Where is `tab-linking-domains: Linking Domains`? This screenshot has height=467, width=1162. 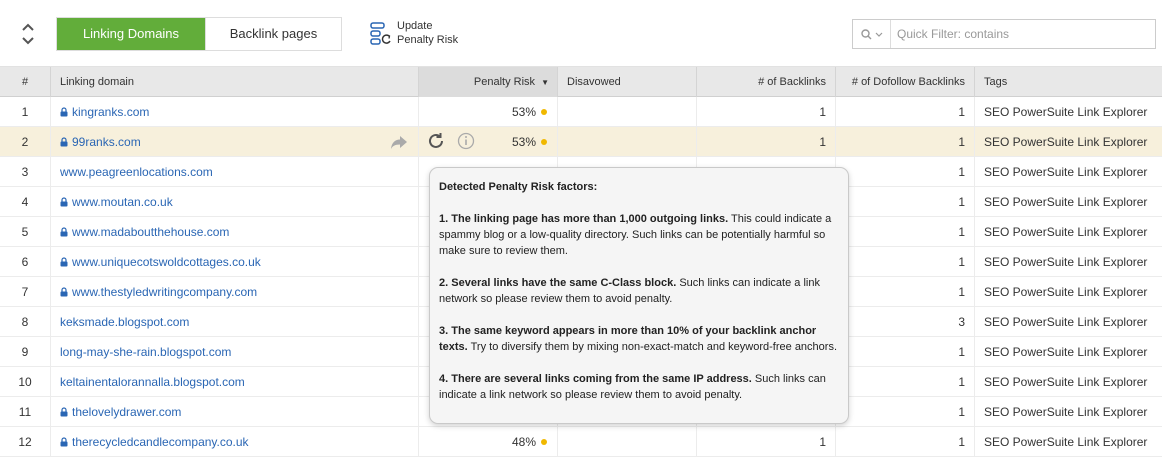
tab-linking-domains: Linking Domains is located at coordinates (131, 34).